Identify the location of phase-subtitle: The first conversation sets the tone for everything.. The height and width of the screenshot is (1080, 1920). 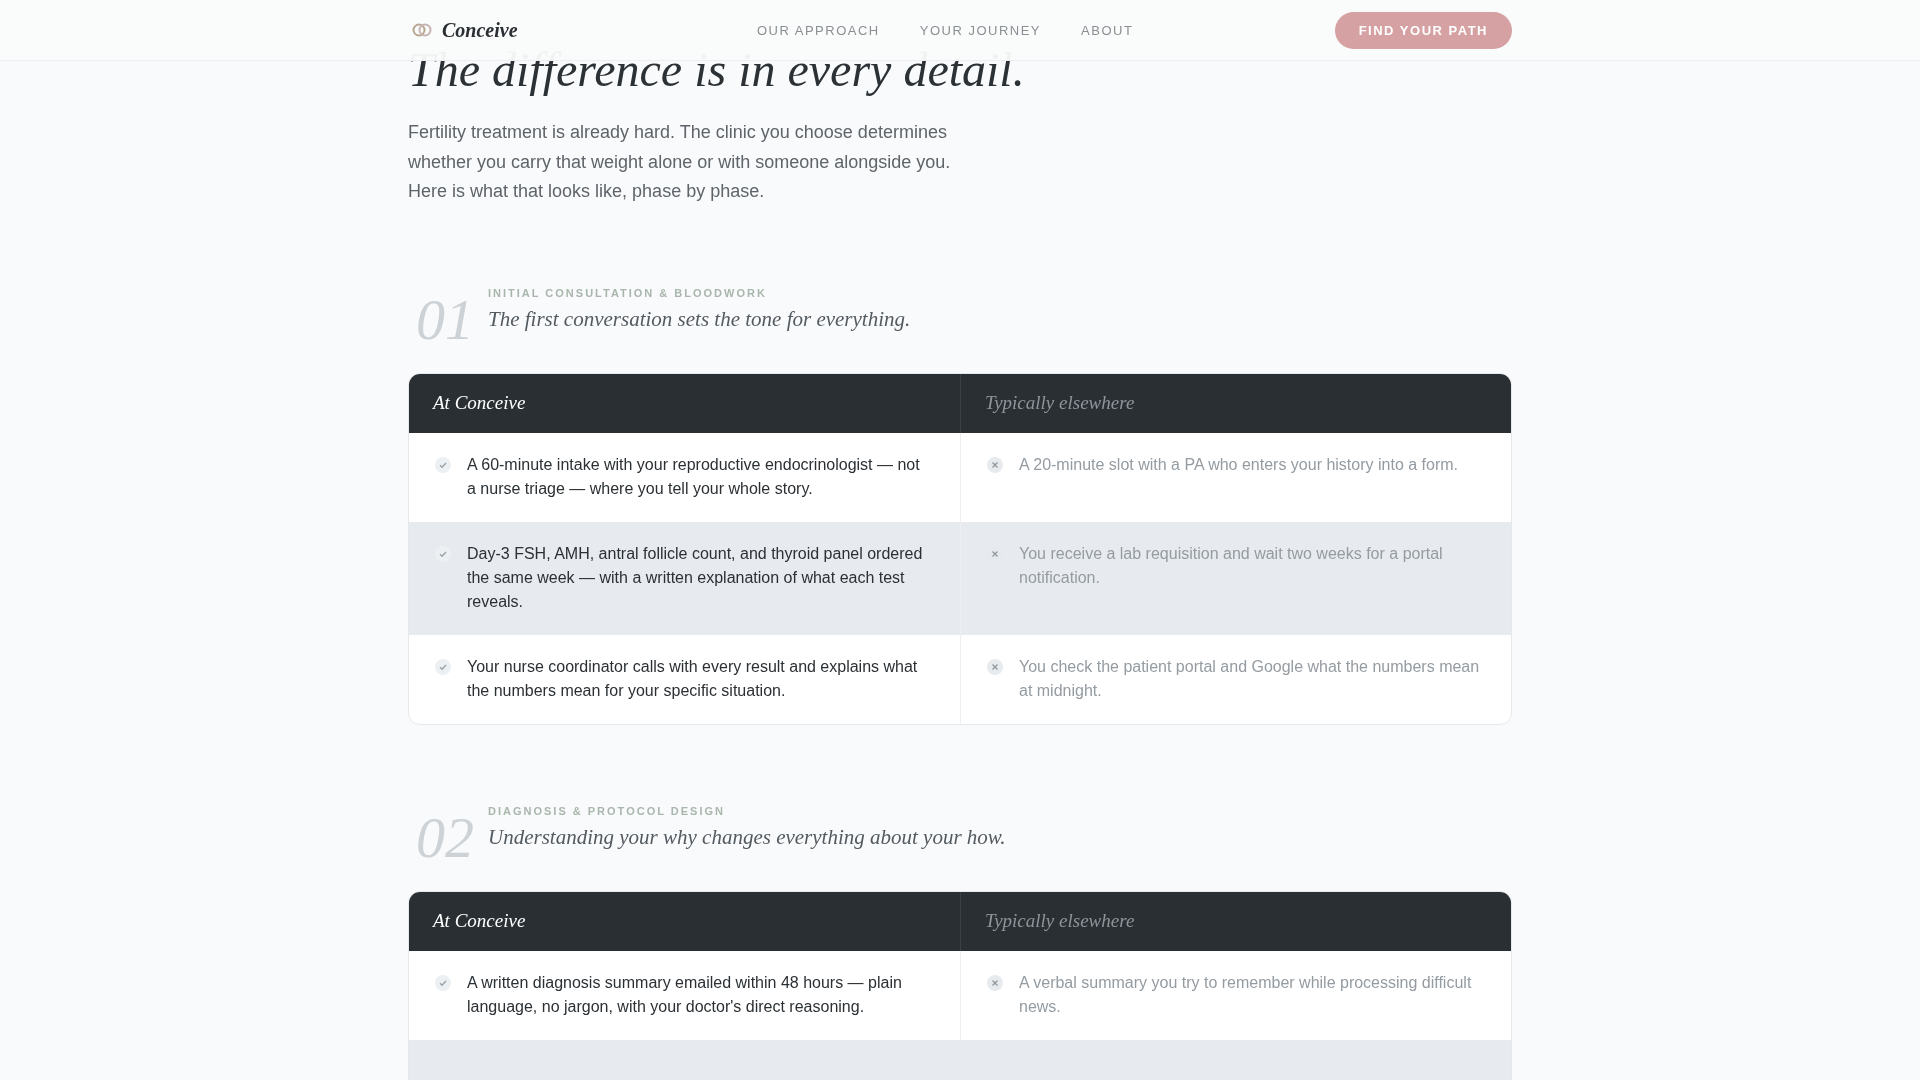
(699, 319).